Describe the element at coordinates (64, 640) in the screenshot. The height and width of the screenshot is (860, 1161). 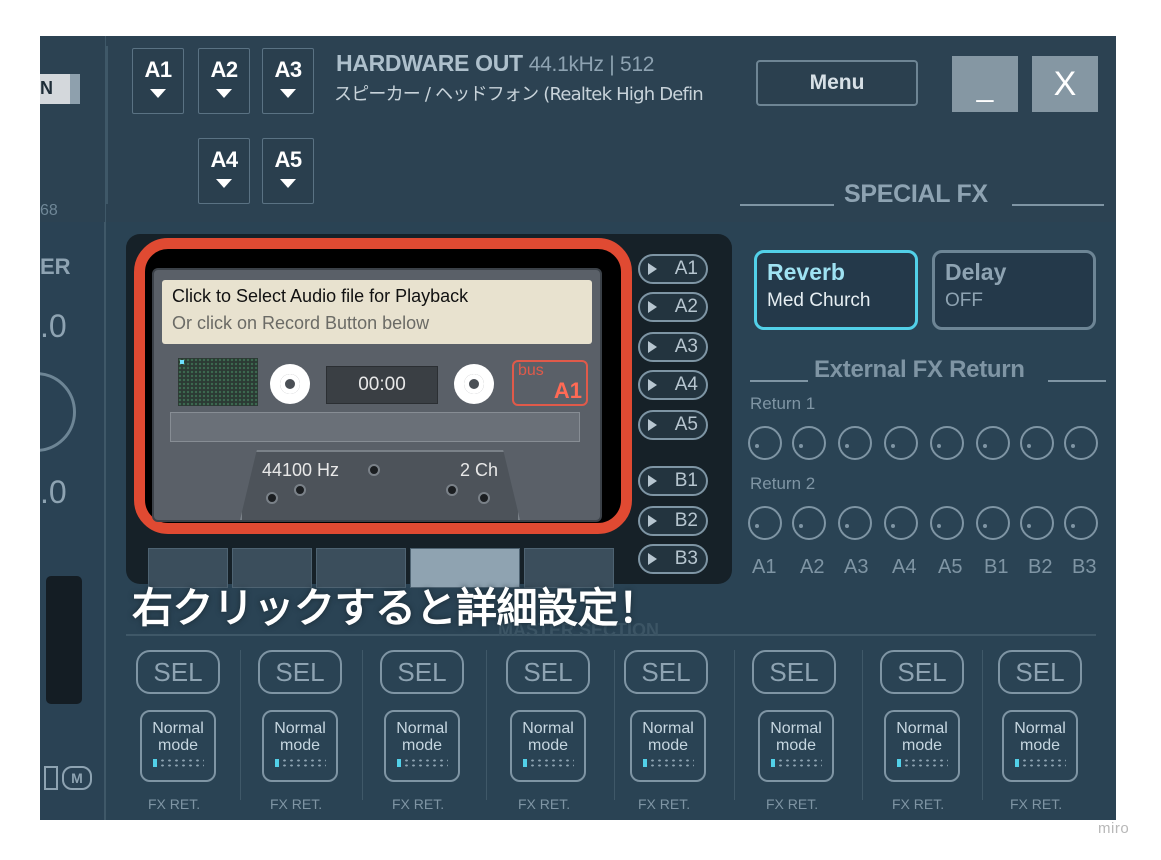
I see `strip-fader` at that location.